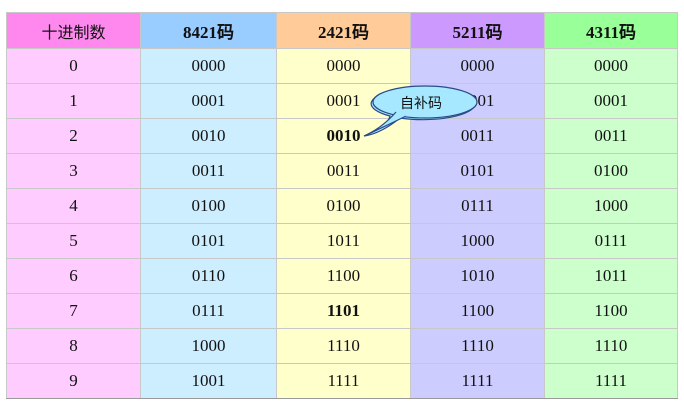 The height and width of the screenshot is (413, 684). Describe the element at coordinates (73, 311) in the screenshot. I see `decimal-cell: 7` at that location.